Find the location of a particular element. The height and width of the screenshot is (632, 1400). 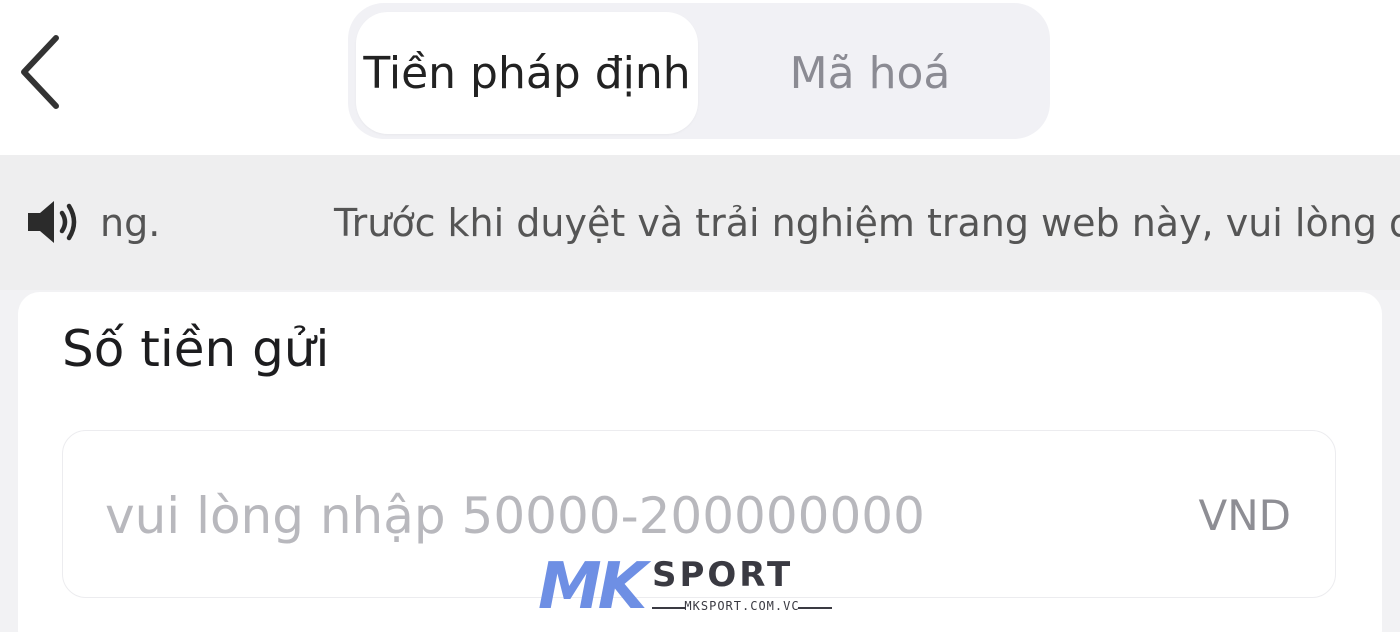

watermark-url: MKSPORT.COM.VC is located at coordinates (742, 606).